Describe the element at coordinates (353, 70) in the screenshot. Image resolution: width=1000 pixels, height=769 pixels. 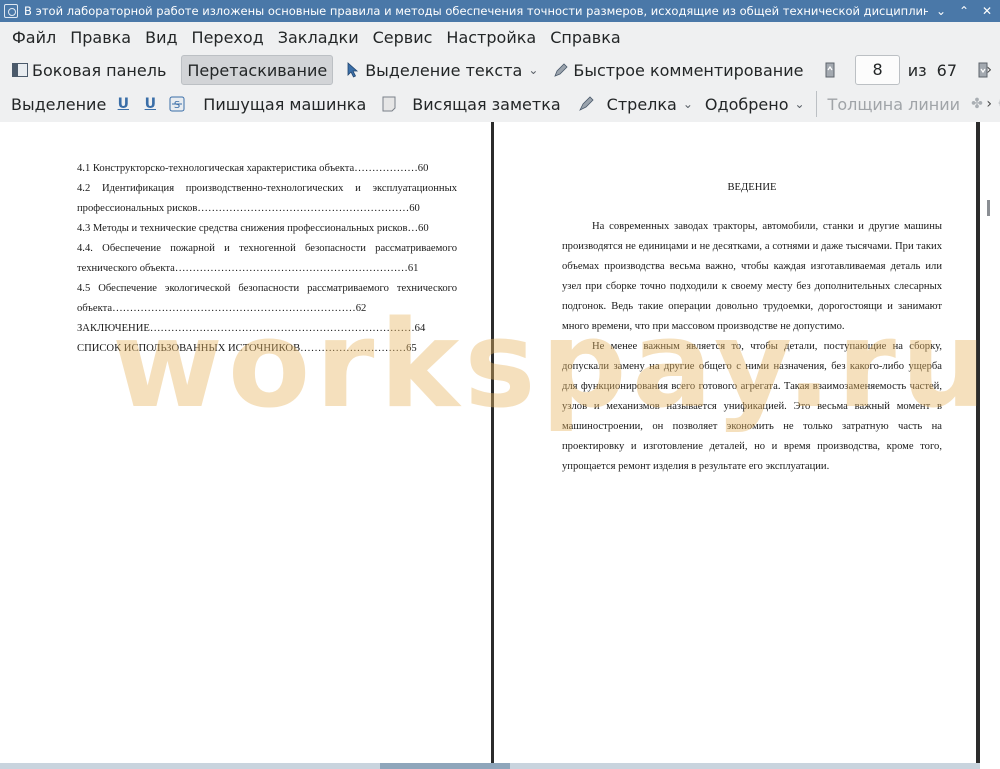
I see `cursor-arrow-icon` at that location.